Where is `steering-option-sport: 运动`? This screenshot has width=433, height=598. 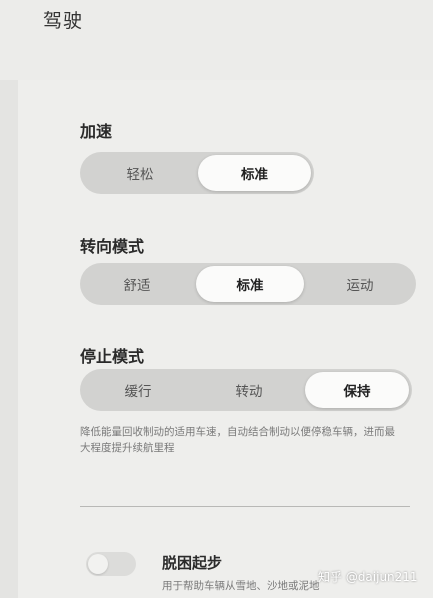 steering-option-sport: 运动 is located at coordinates (360, 284).